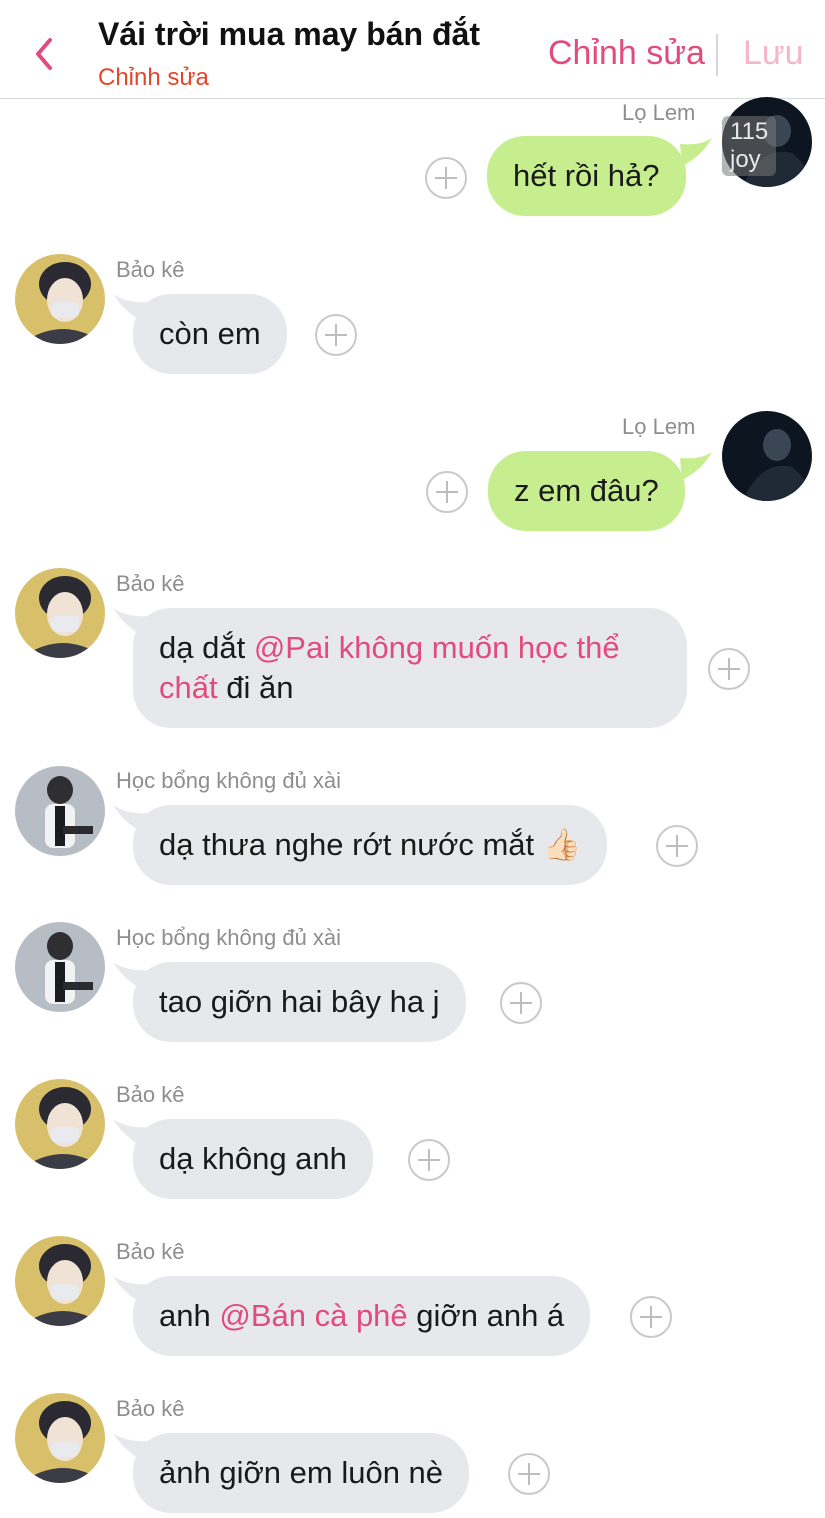 The height and width of the screenshot is (1518, 825). Describe the element at coordinates (562, 844) in the screenshot. I see `thumbs-up-icon: 👍🏻` at that location.